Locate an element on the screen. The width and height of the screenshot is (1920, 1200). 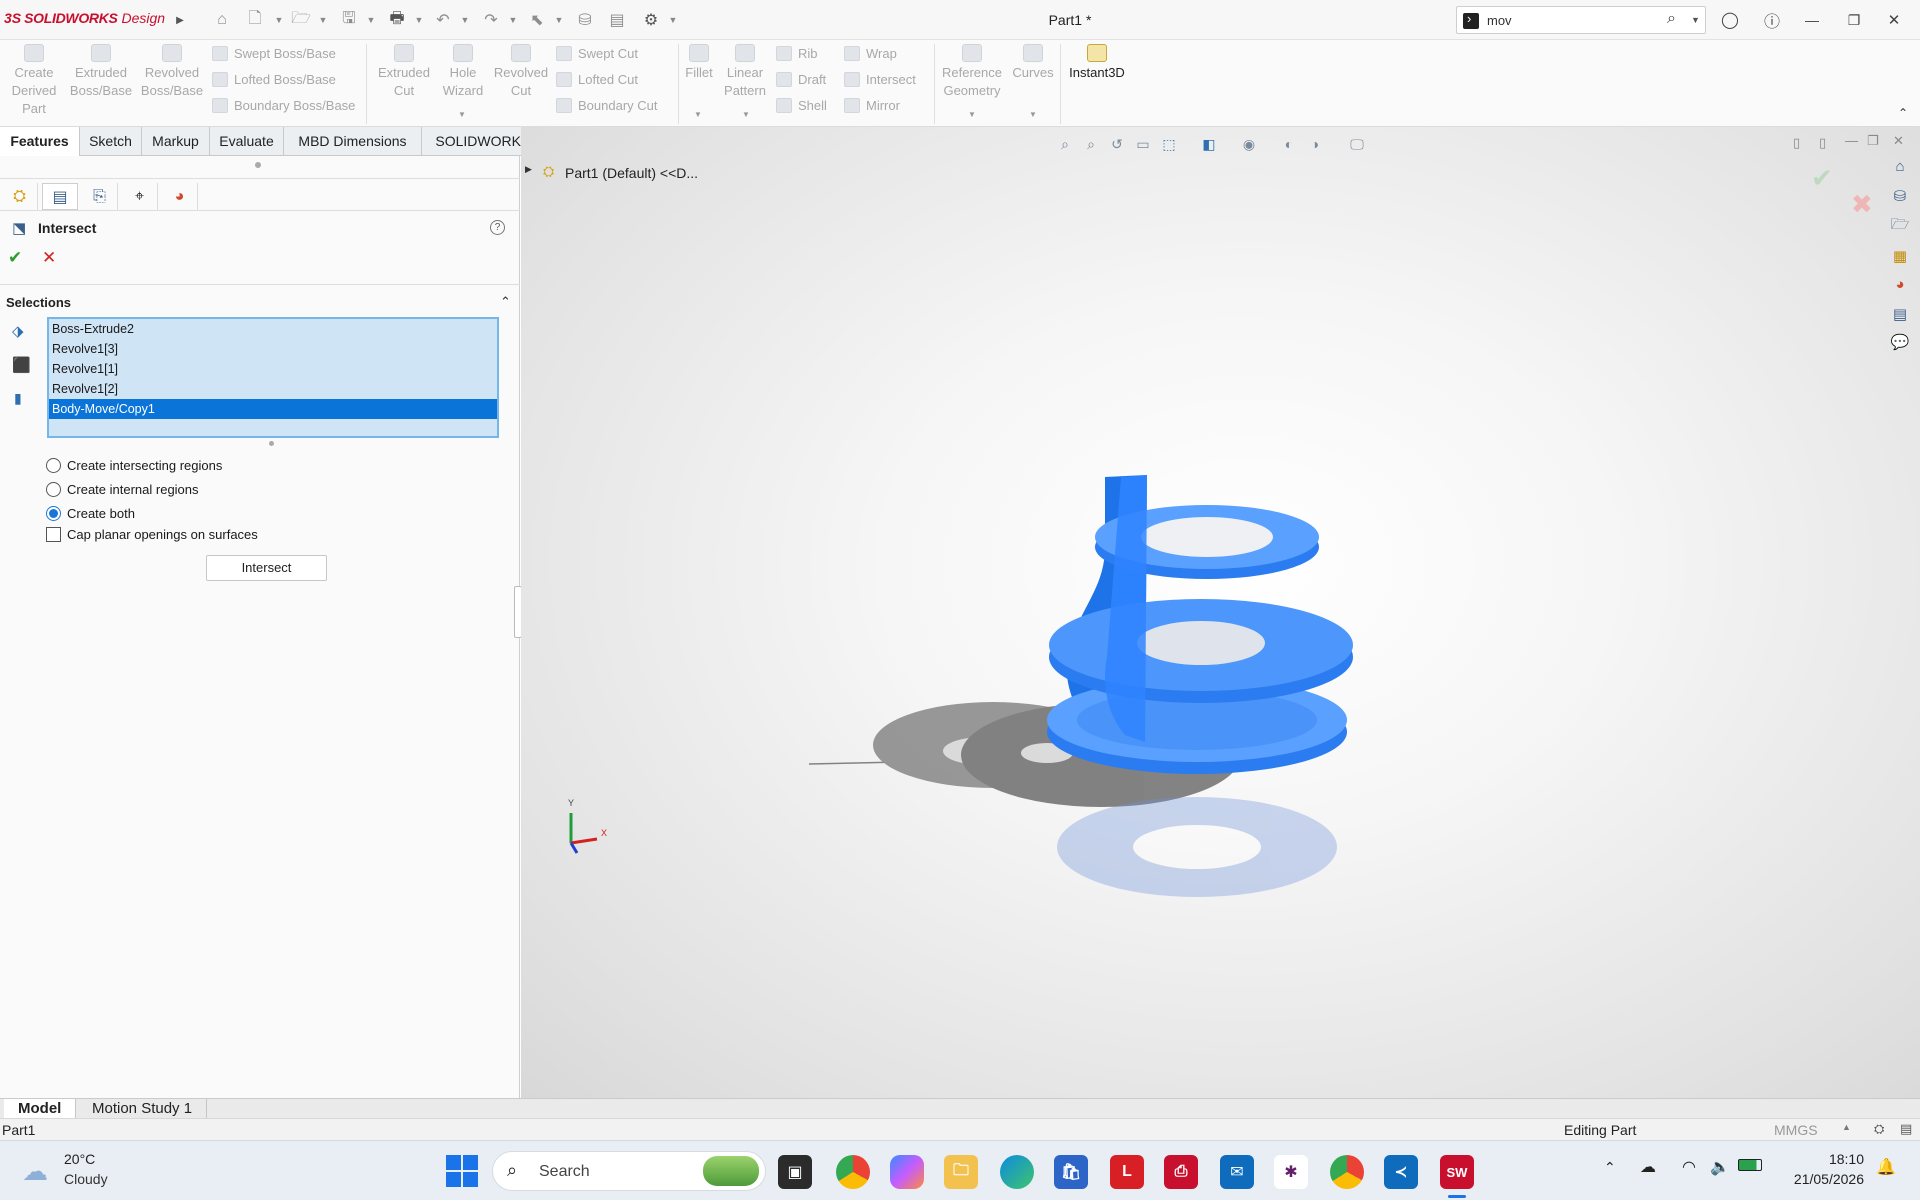
close-icon: ✕ is located at coordinates (1894, 20).